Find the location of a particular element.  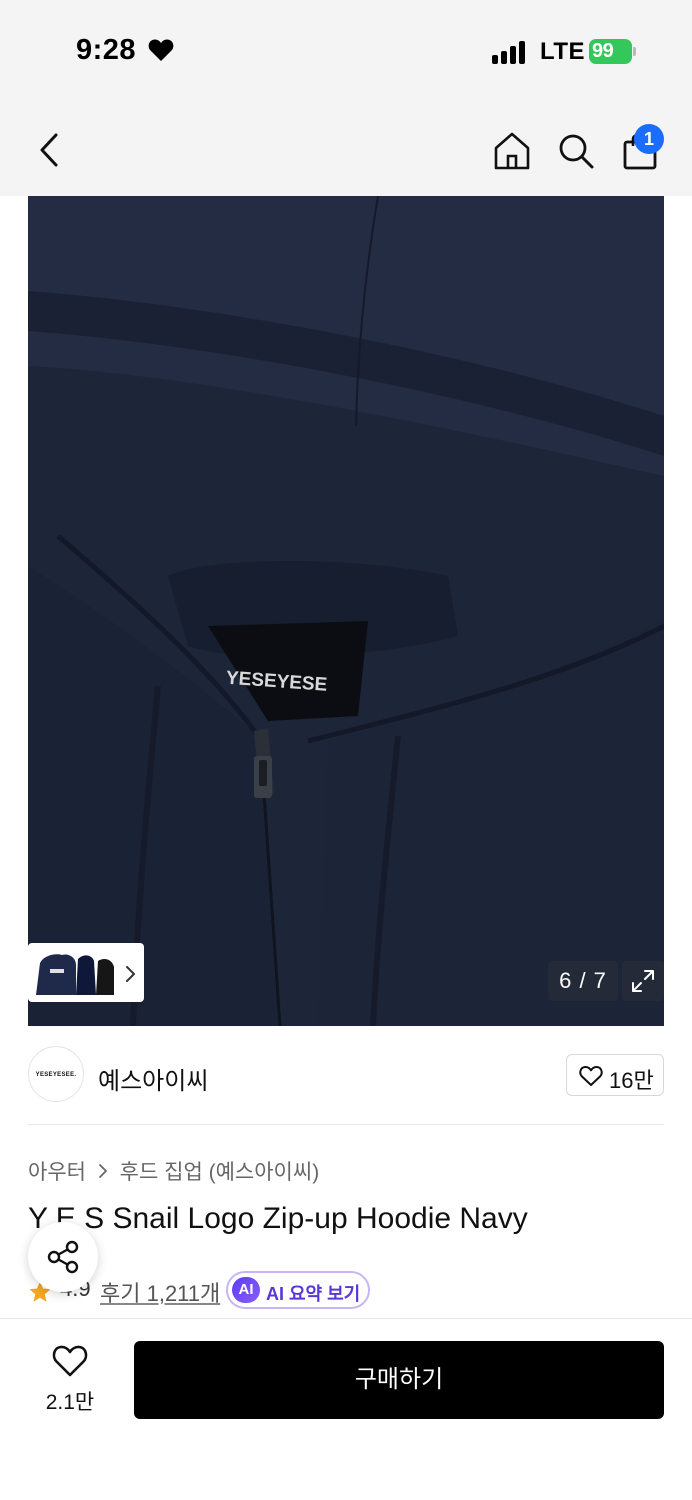

breadcrumb-subcategory: 후드 집업 (예스아이씨) is located at coordinates (220, 1171).